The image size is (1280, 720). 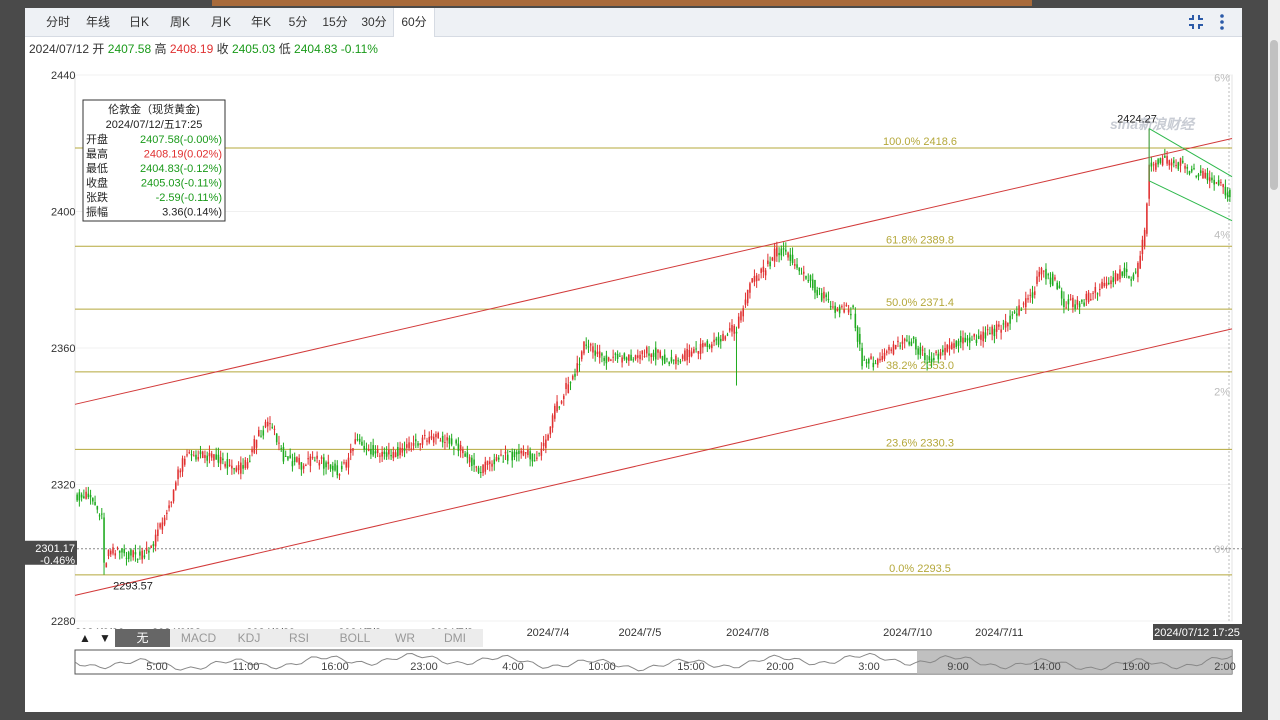 I want to click on tab-9: 60分, so click(x=414, y=22).